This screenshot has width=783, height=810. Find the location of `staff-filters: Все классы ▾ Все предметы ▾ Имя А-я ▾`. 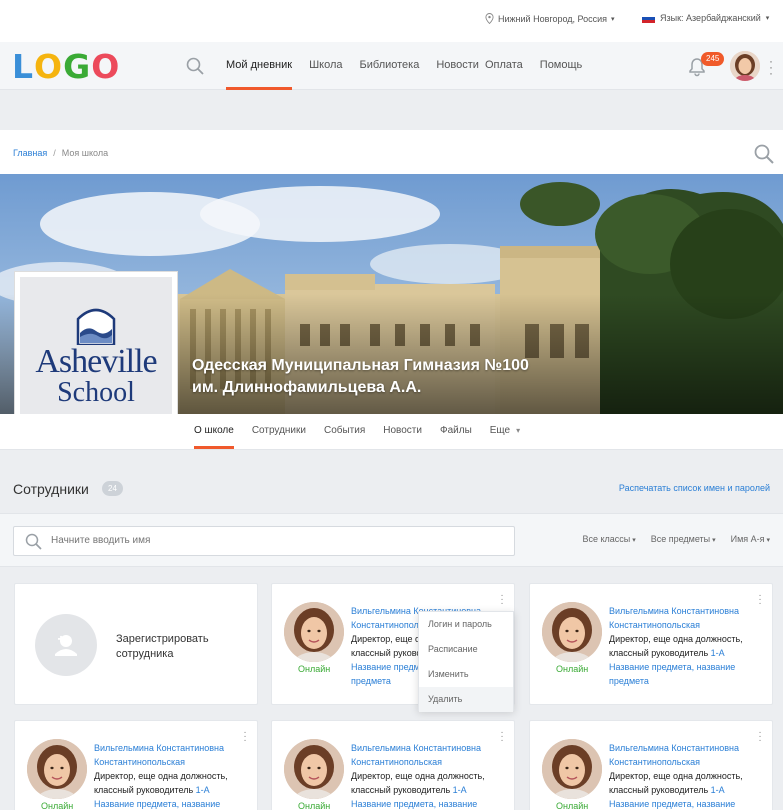

staff-filters: Все классы ▾ Все предметы ▾ Имя А-я ▾ is located at coordinates (676, 539).